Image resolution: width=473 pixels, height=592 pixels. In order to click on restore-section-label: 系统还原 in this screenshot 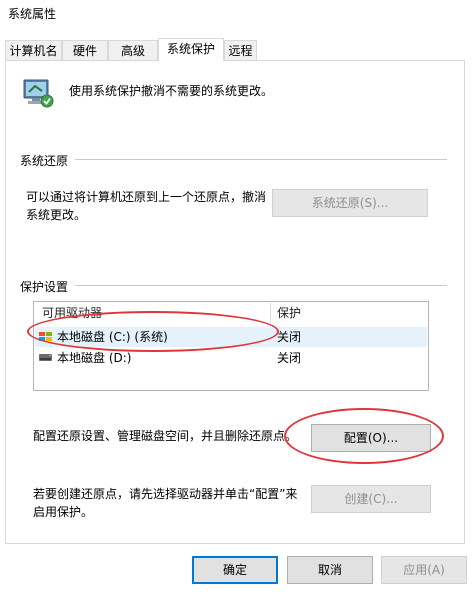, I will do `click(44, 161)`.